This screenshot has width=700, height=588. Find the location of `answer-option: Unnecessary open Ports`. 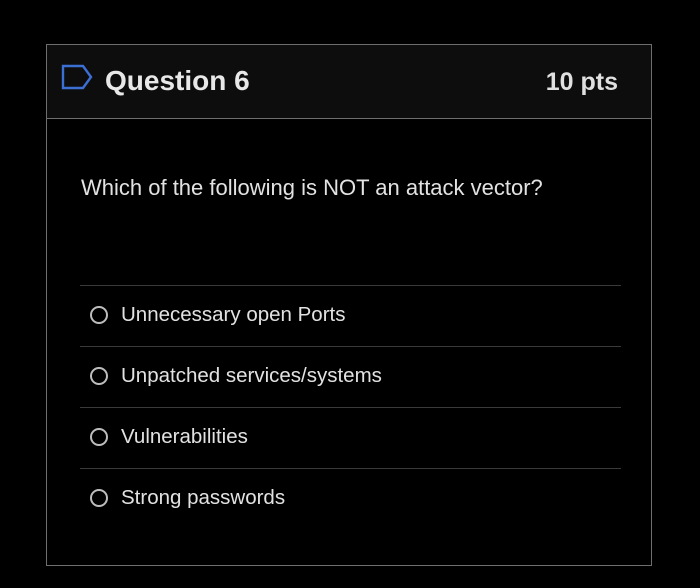

answer-option: Unnecessary open Ports is located at coordinates (350, 315).